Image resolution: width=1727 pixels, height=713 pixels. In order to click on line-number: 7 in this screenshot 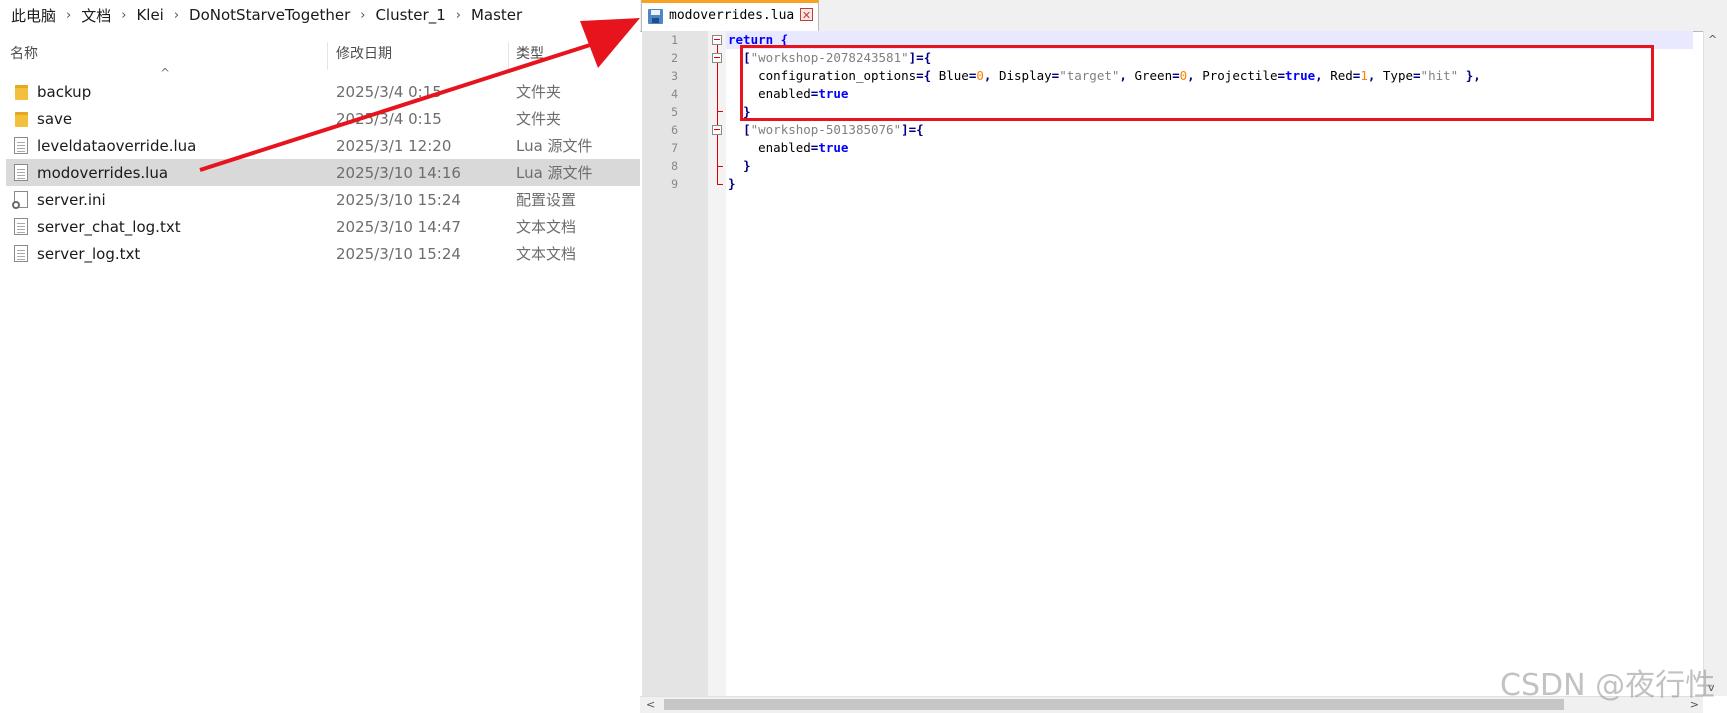, I will do `click(674, 148)`.